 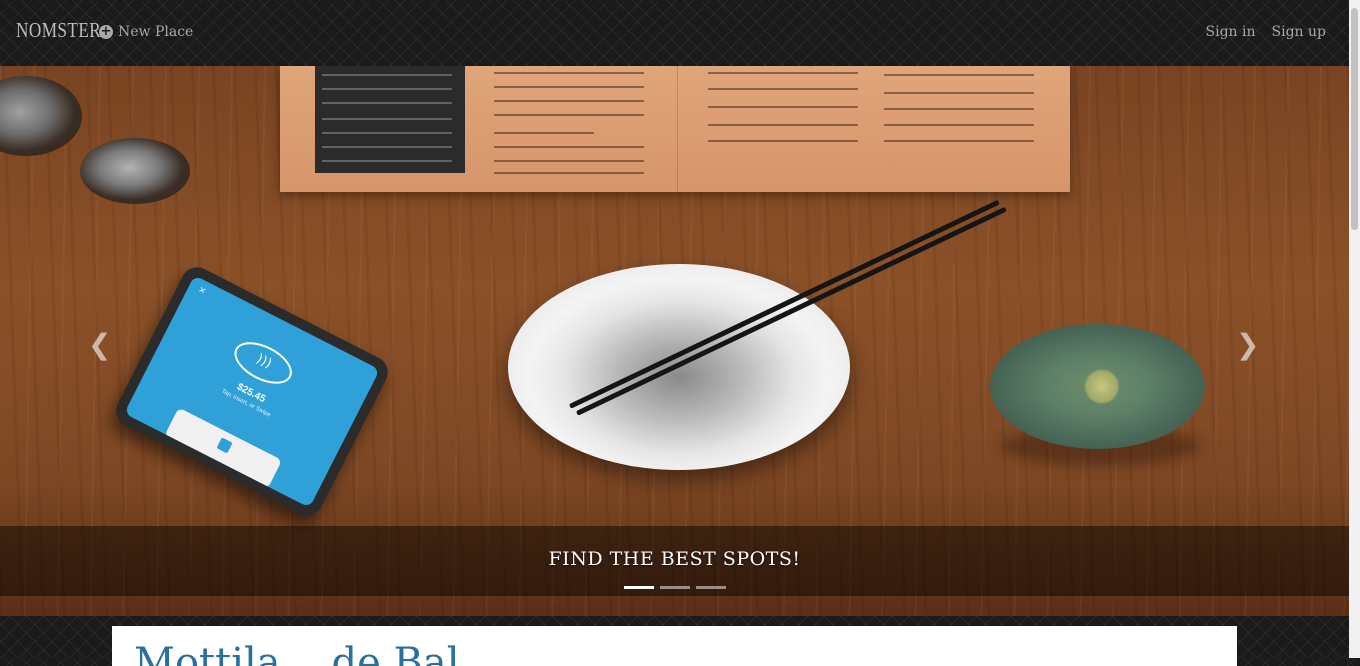 I want to click on content-panel: Mottila... de Bal, so click(x=674, y=646).